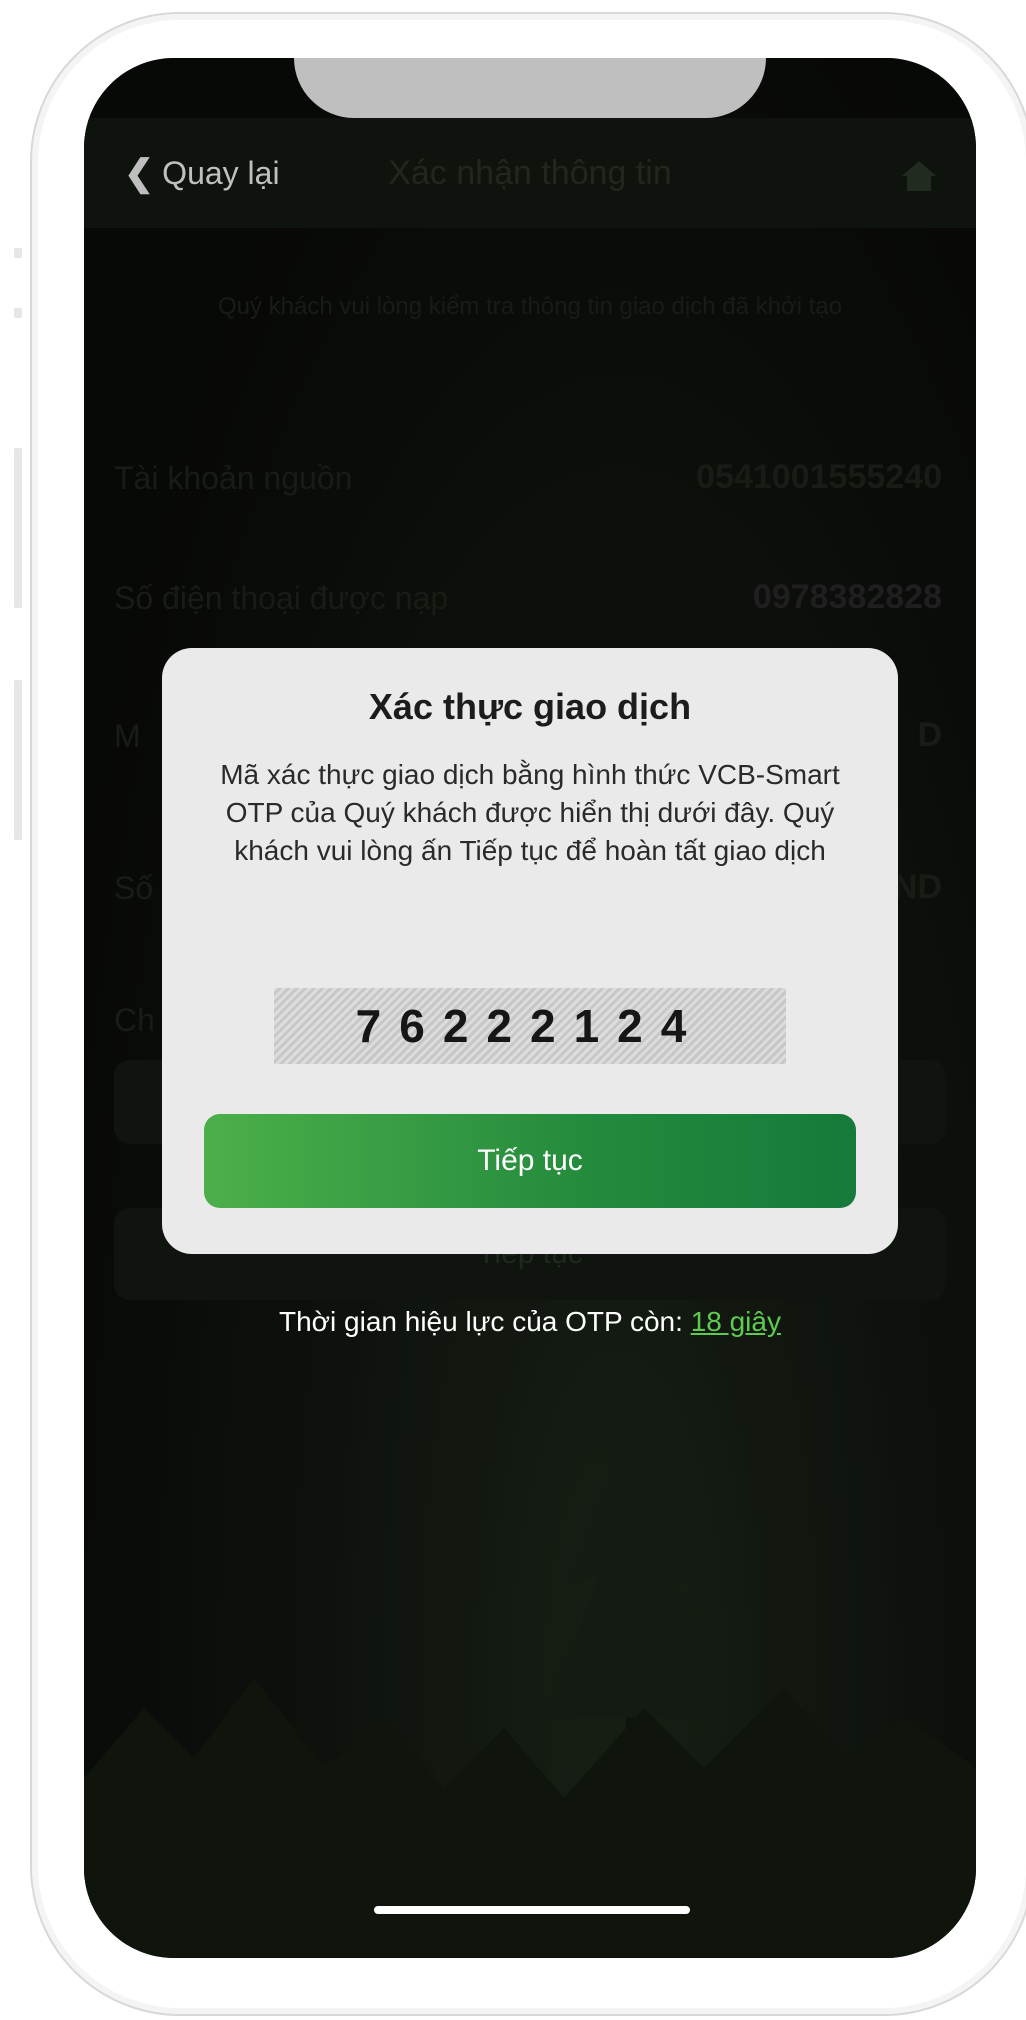  I want to click on otp-expiry-prefix: Thời gian hiệu lực của OTP còn:, so click(485, 1321).